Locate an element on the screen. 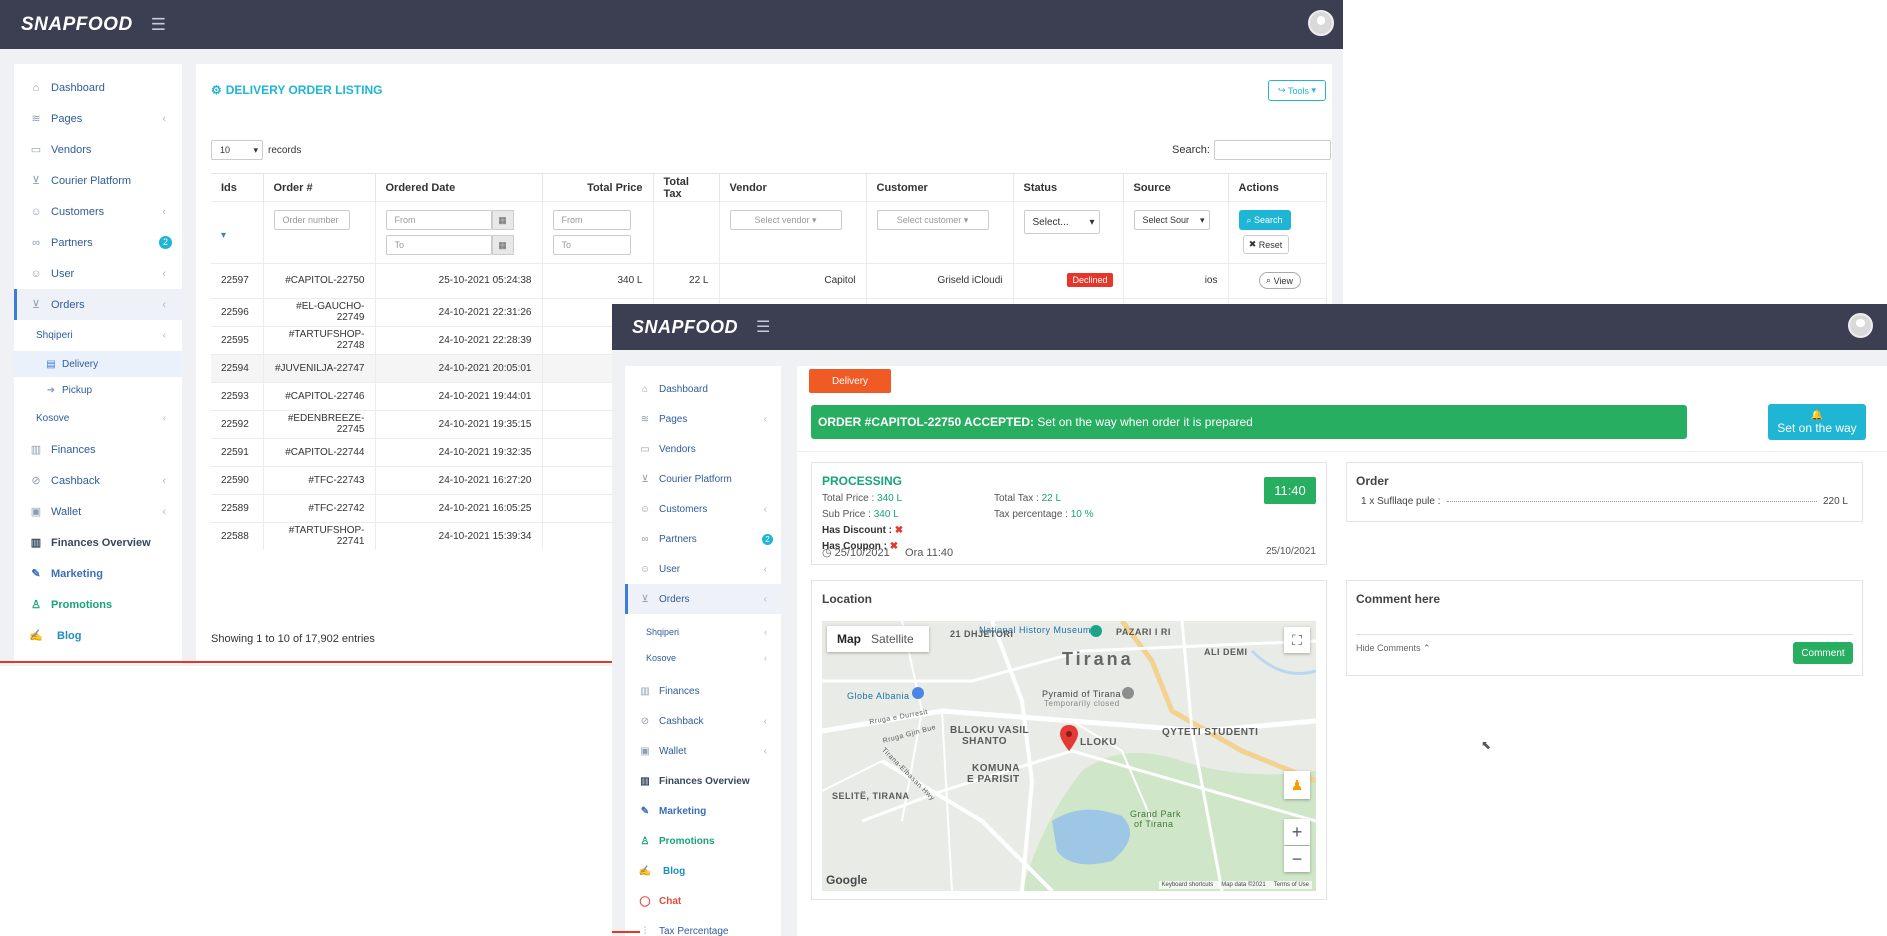 The width and height of the screenshot is (1887, 936). source-select: Select Sour ▾ is located at coordinates (1171, 220).